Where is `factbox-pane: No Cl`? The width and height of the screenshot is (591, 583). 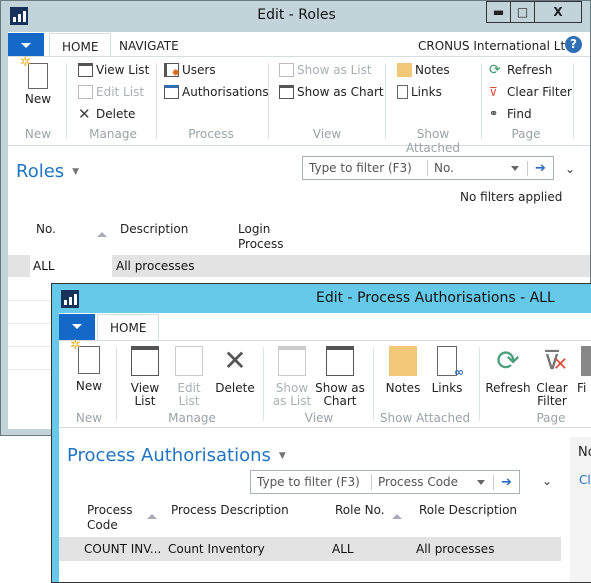
factbox-pane: No Cl is located at coordinates (580, 509).